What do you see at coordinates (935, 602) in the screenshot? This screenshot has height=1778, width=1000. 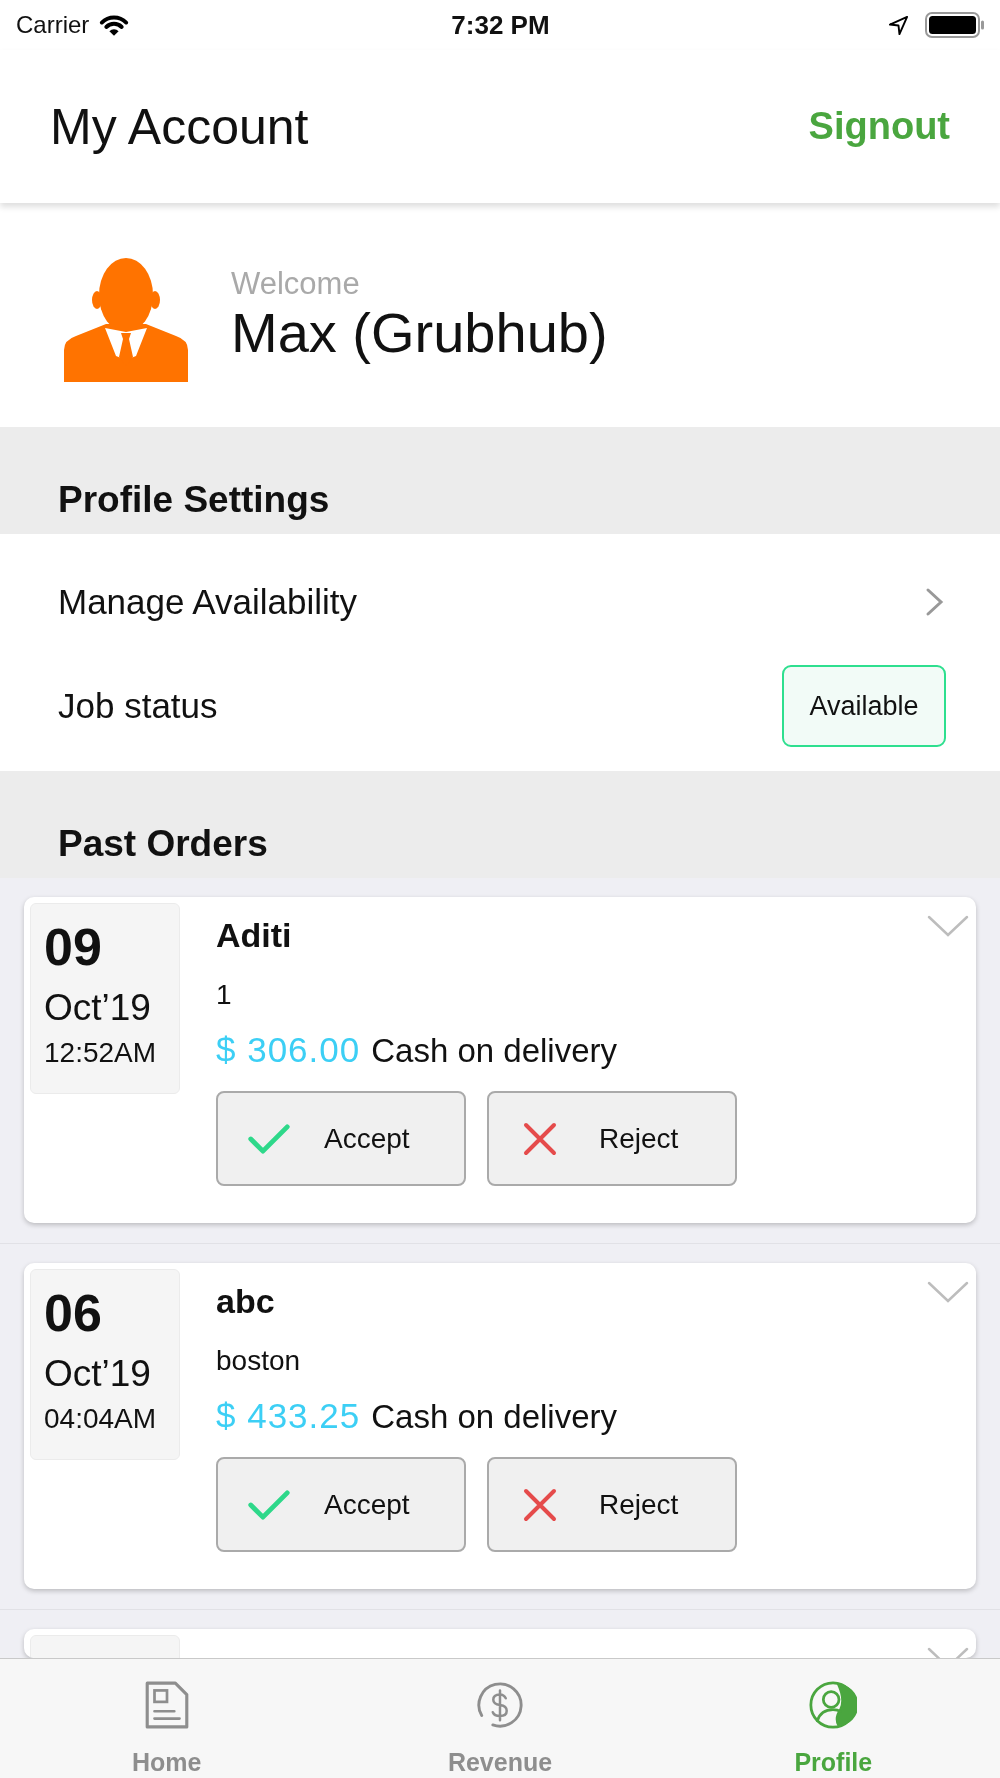 I see `chevron-right-icon` at bounding box center [935, 602].